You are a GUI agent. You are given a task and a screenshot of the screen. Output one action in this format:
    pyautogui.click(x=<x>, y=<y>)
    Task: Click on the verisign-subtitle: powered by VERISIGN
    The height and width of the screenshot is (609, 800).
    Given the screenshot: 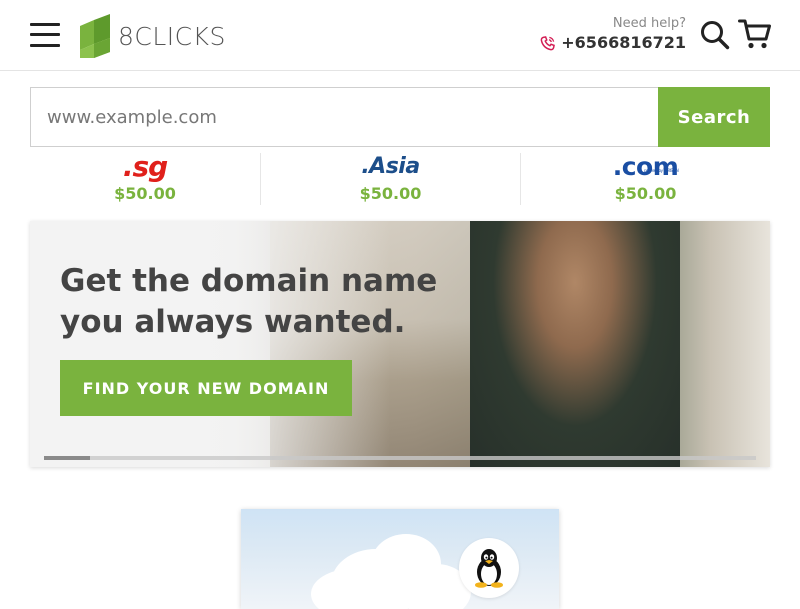 What is the action you would take?
    pyautogui.click(x=661, y=170)
    